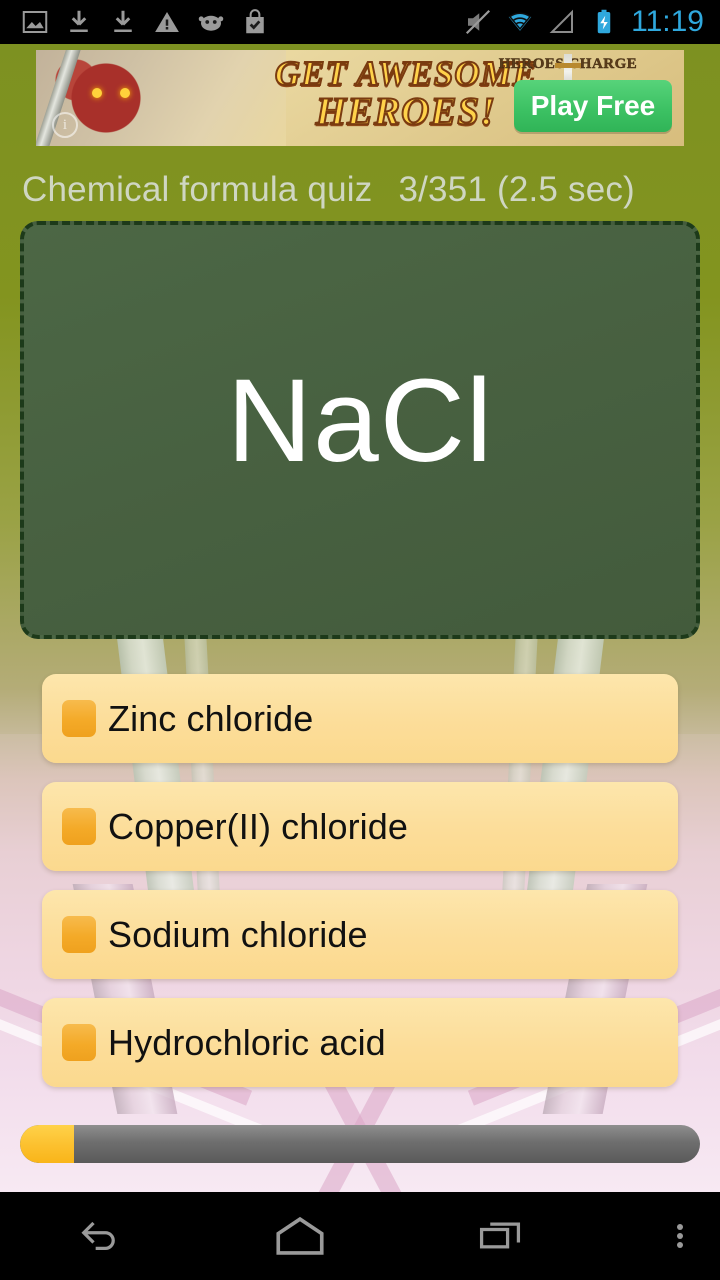 The width and height of the screenshot is (720, 1280). I want to click on chemical-formula: NaCl, so click(360, 421).